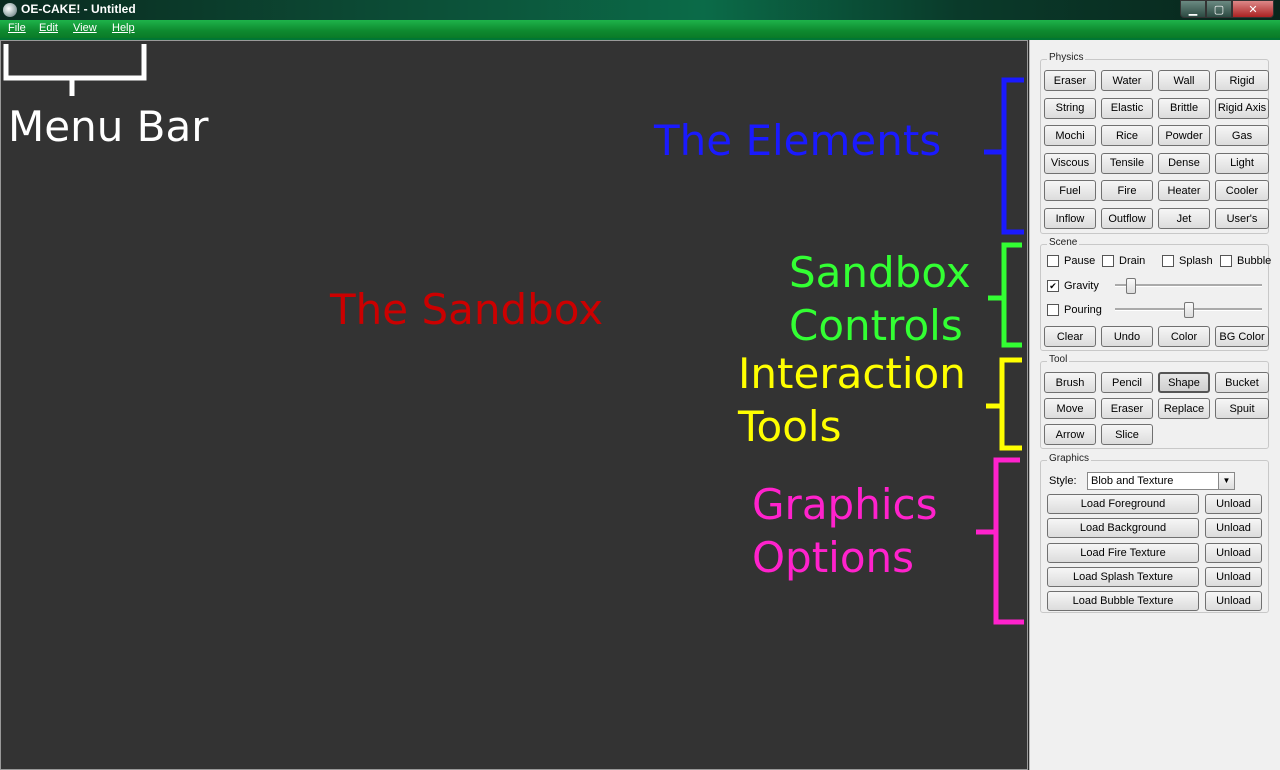 The width and height of the screenshot is (1280, 770). I want to click on menu-bar-annotation: Menu Bar, so click(108, 126).